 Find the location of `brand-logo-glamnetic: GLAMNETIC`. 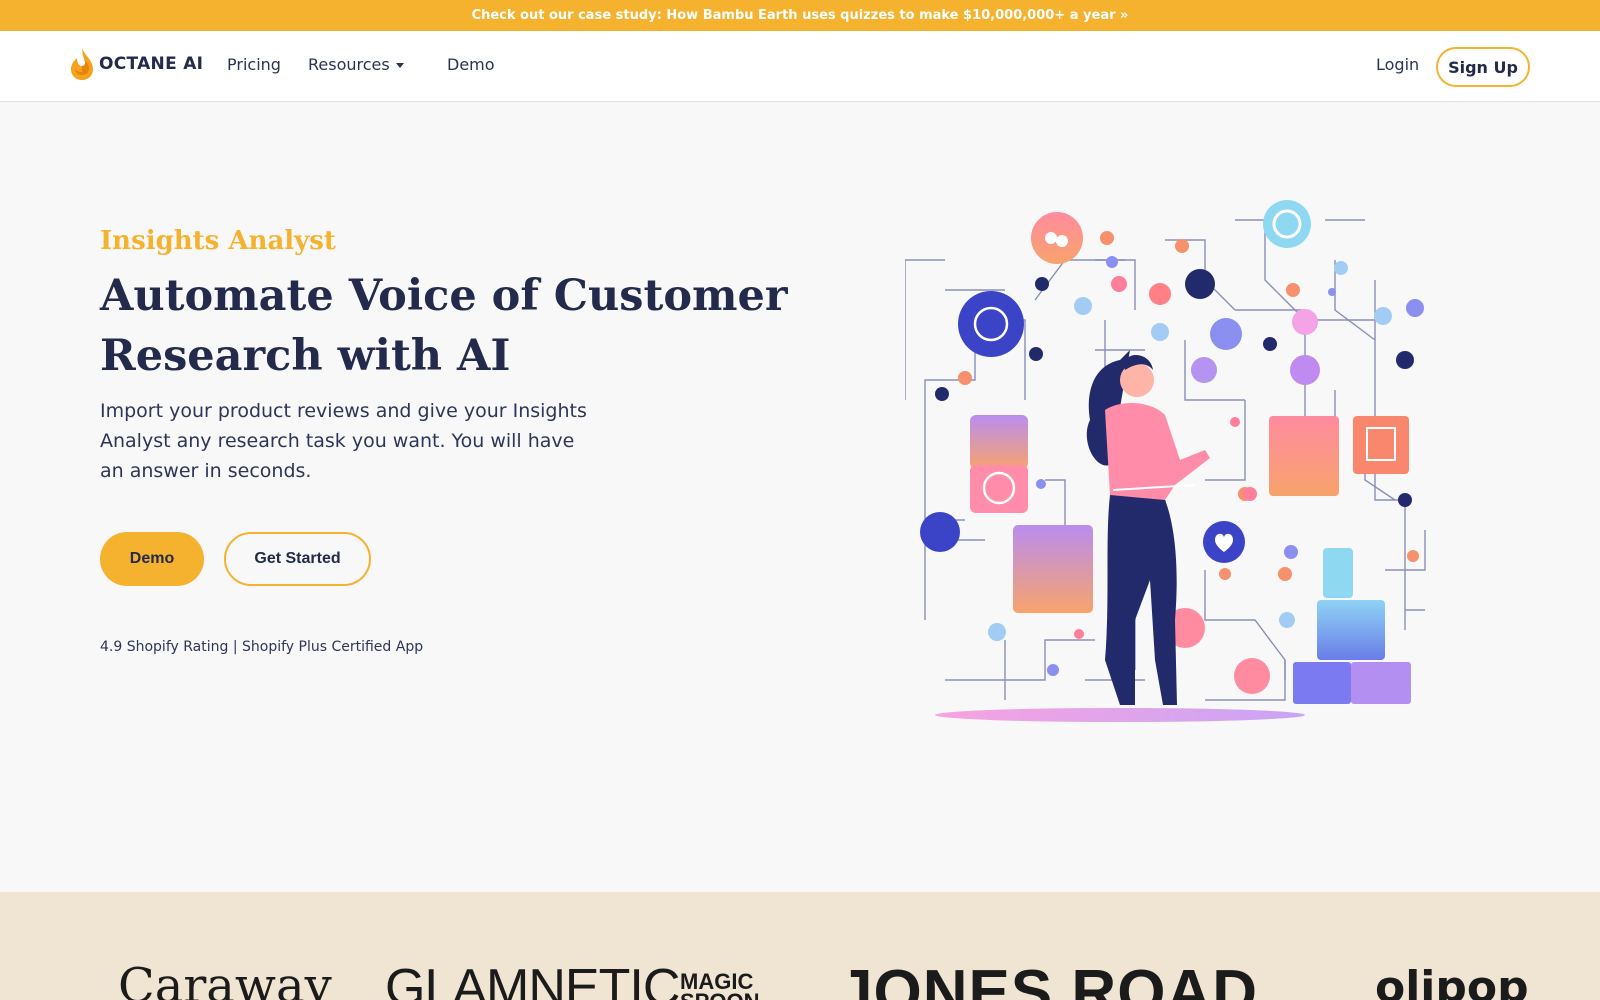

brand-logo-glamnetic: GLAMNETIC is located at coordinates (532, 979).